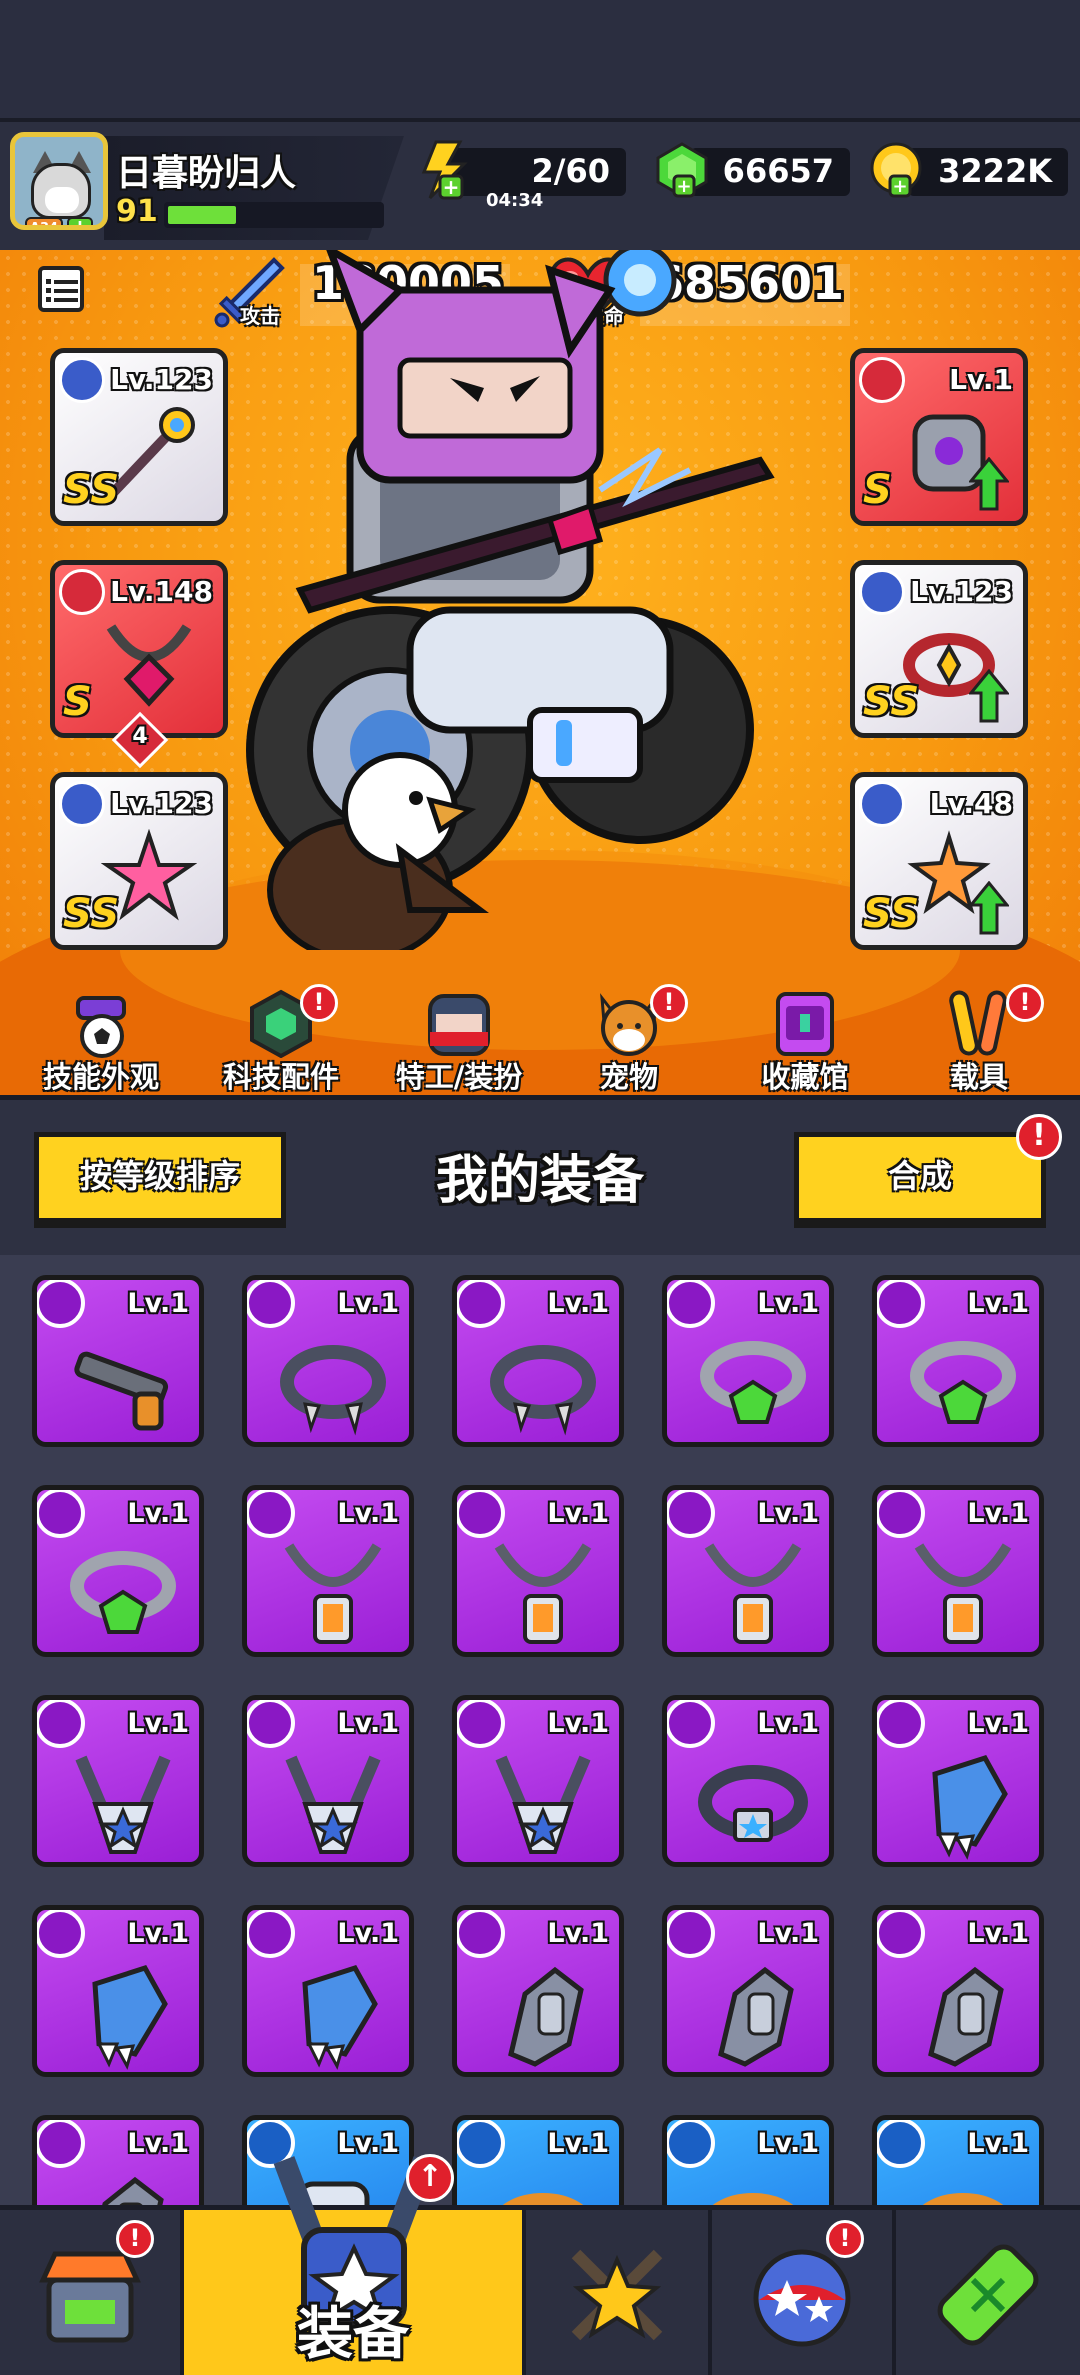 This screenshot has width=1080, height=2375. What do you see at coordinates (118, 1361) in the screenshot?
I see `inventory-item-weapon: Lv.1` at bounding box center [118, 1361].